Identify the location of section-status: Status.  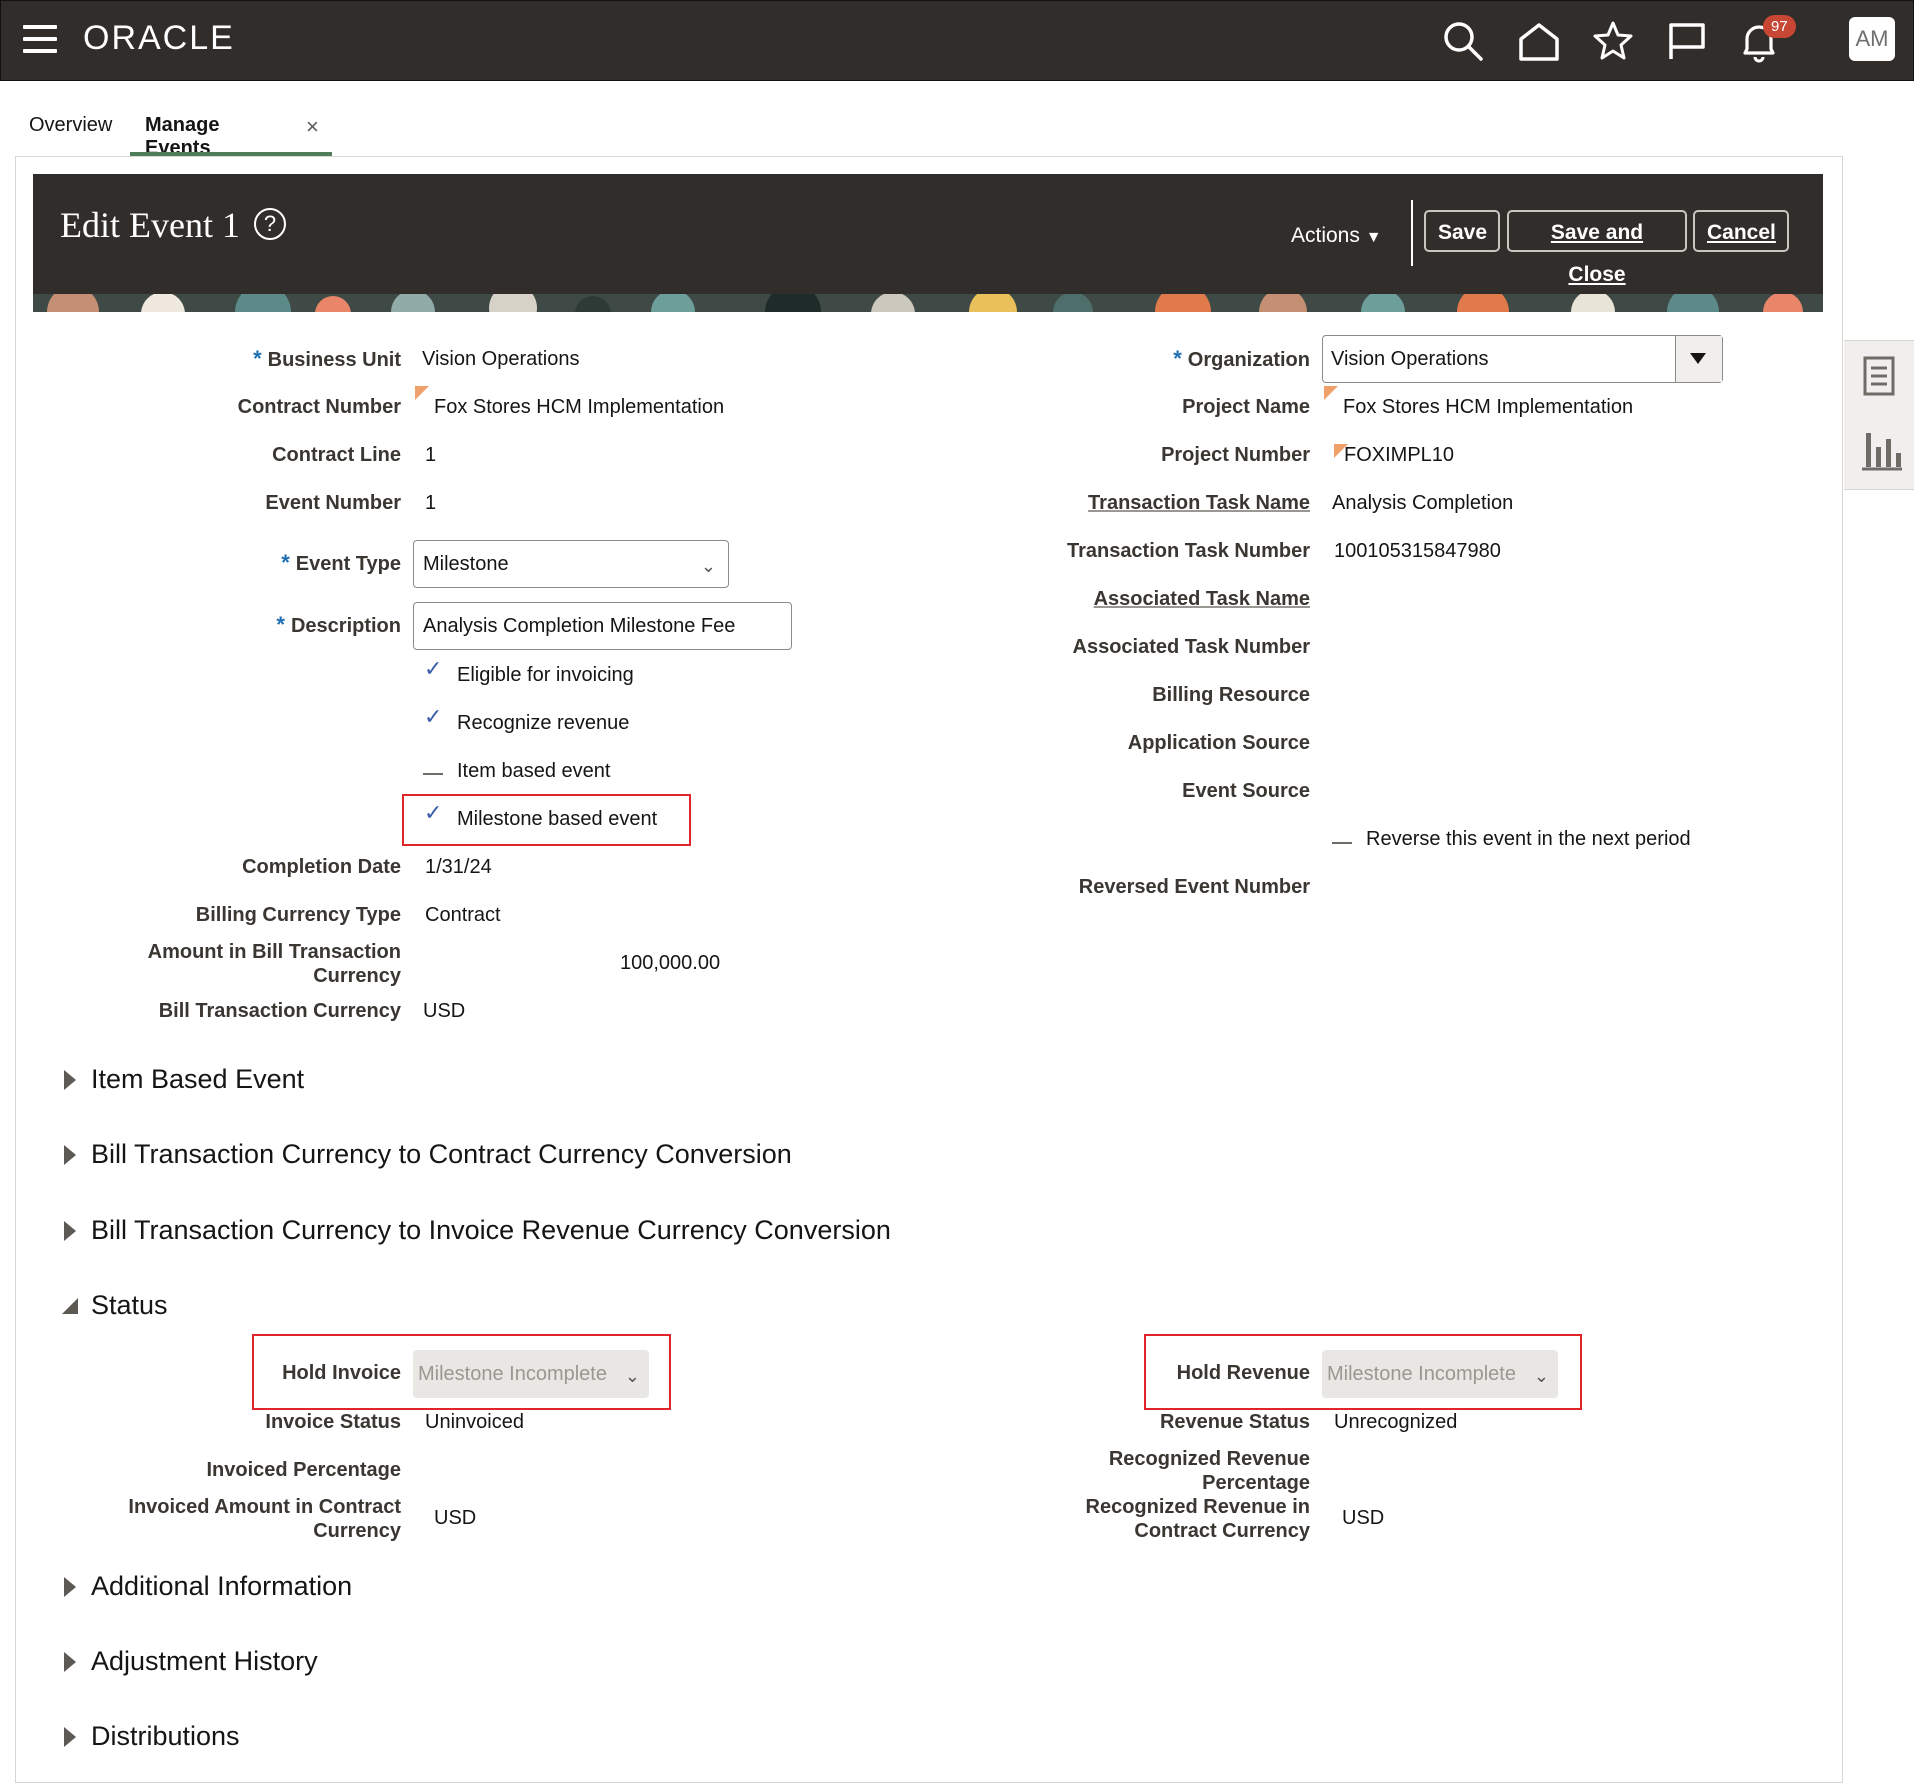
(129, 1305).